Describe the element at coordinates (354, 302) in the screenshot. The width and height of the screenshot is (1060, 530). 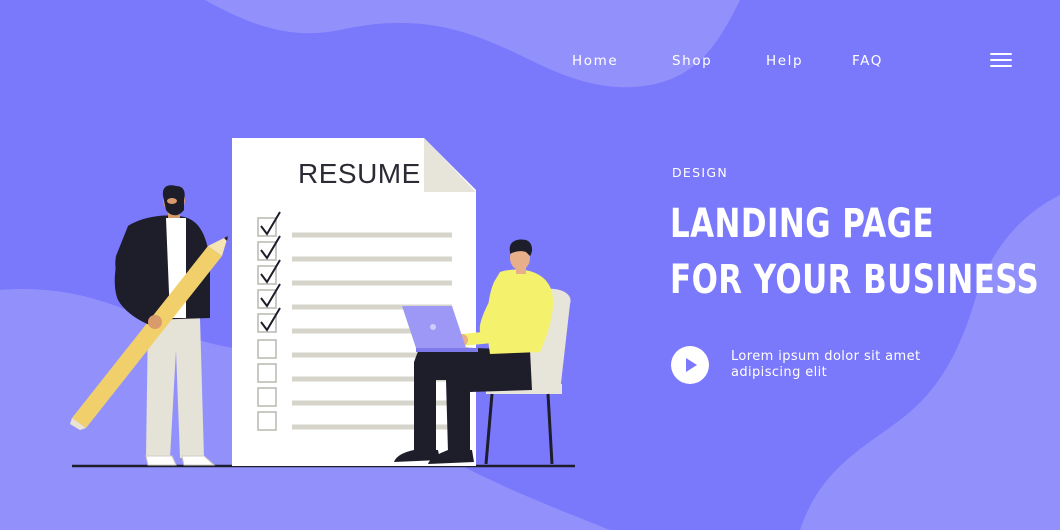
I see `resume-document: RESUME` at that location.